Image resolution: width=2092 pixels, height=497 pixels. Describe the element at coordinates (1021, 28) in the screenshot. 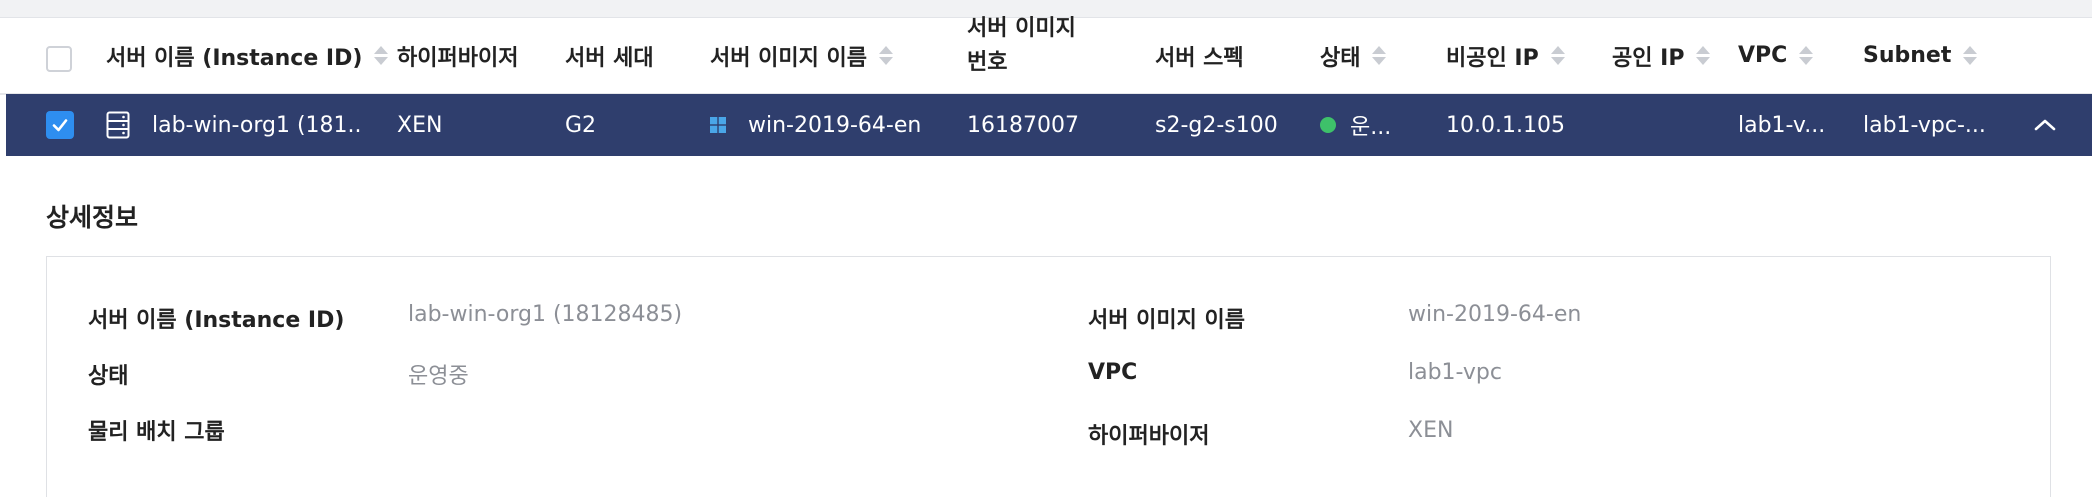

I see `column-label-line1: 서버 이미지` at that location.